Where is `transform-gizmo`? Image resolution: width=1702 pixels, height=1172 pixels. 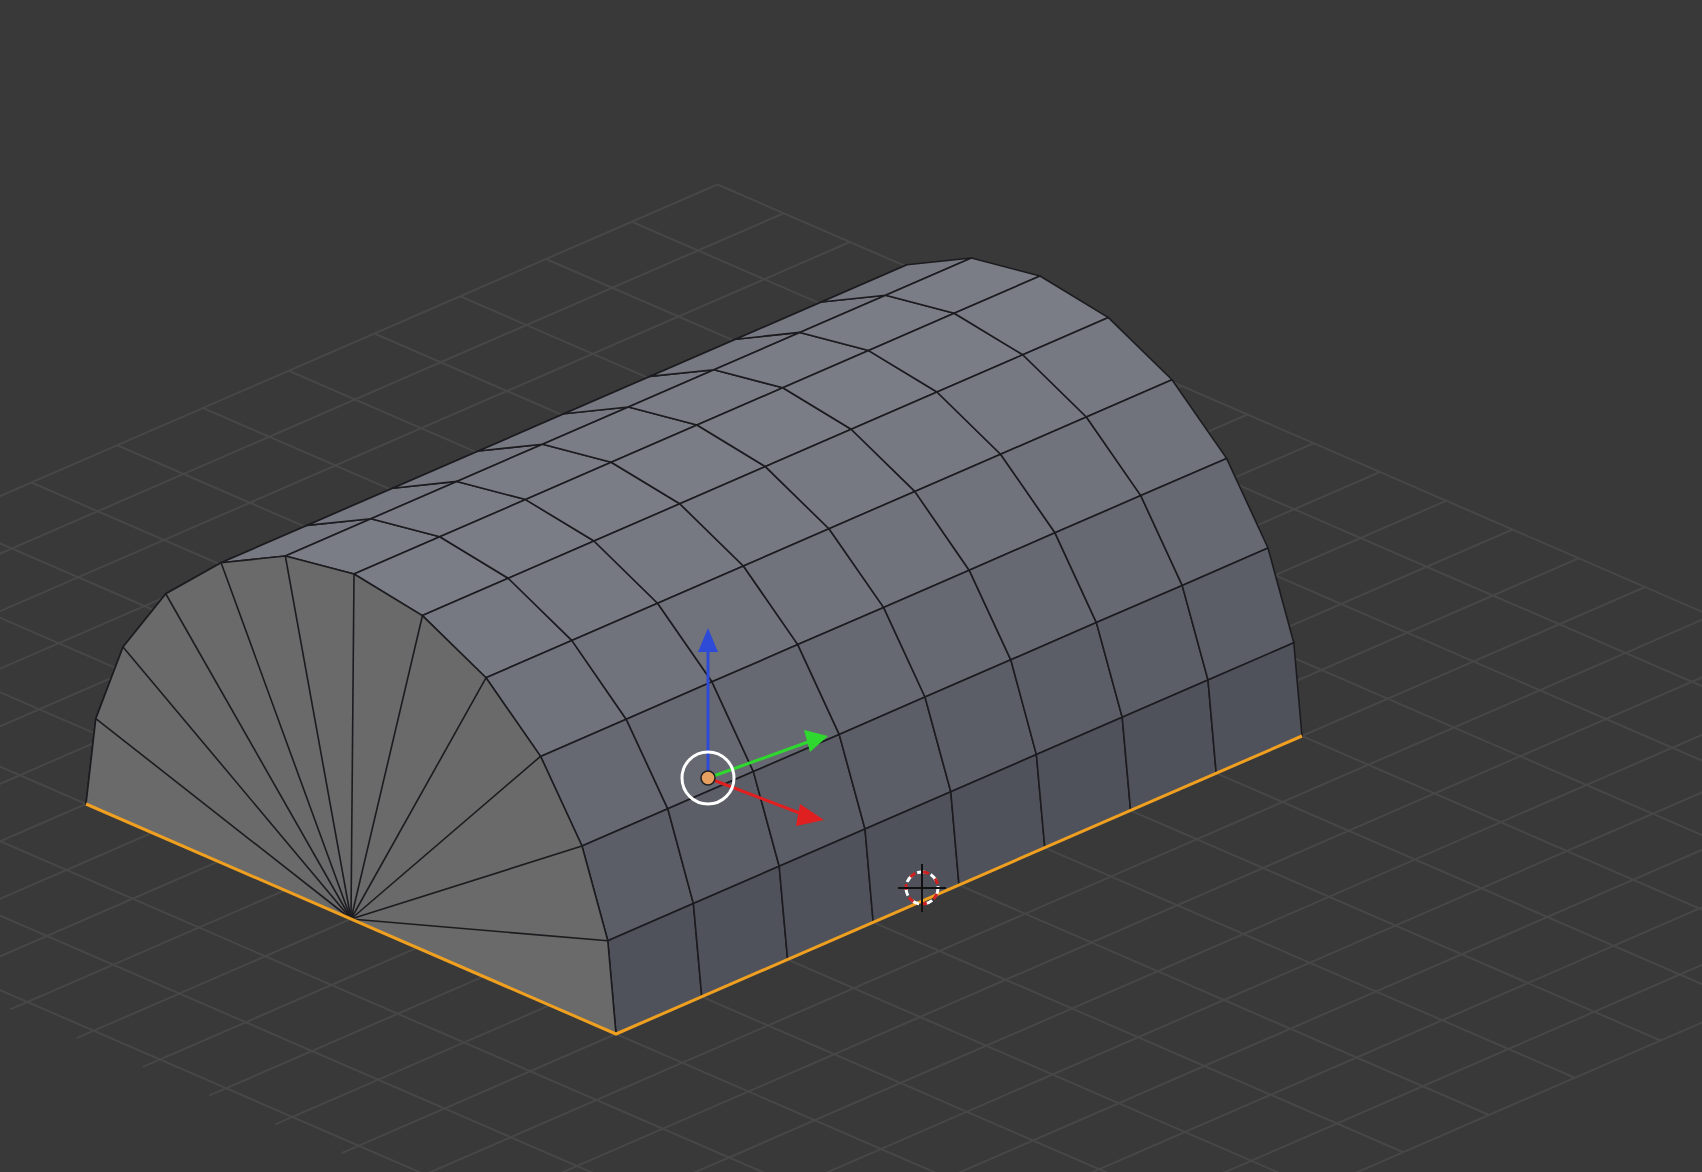
transform-gizmo is located at coordinates (754, 727).